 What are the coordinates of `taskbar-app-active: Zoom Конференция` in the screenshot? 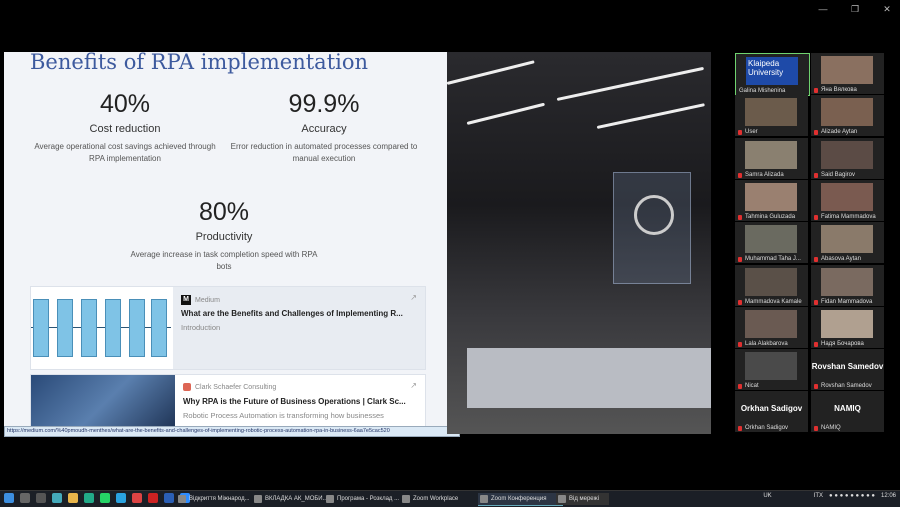 It's located at (520, 499).